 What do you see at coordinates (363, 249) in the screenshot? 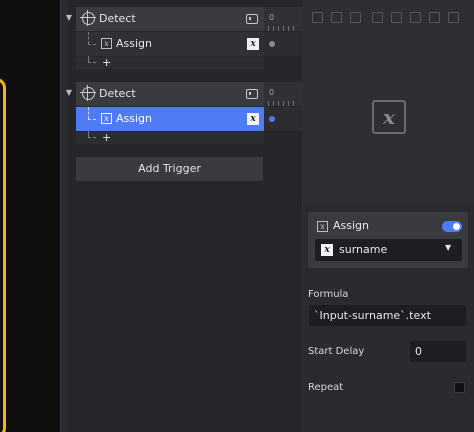
I see `variable-value: surname` at bounding box center [363, 249].